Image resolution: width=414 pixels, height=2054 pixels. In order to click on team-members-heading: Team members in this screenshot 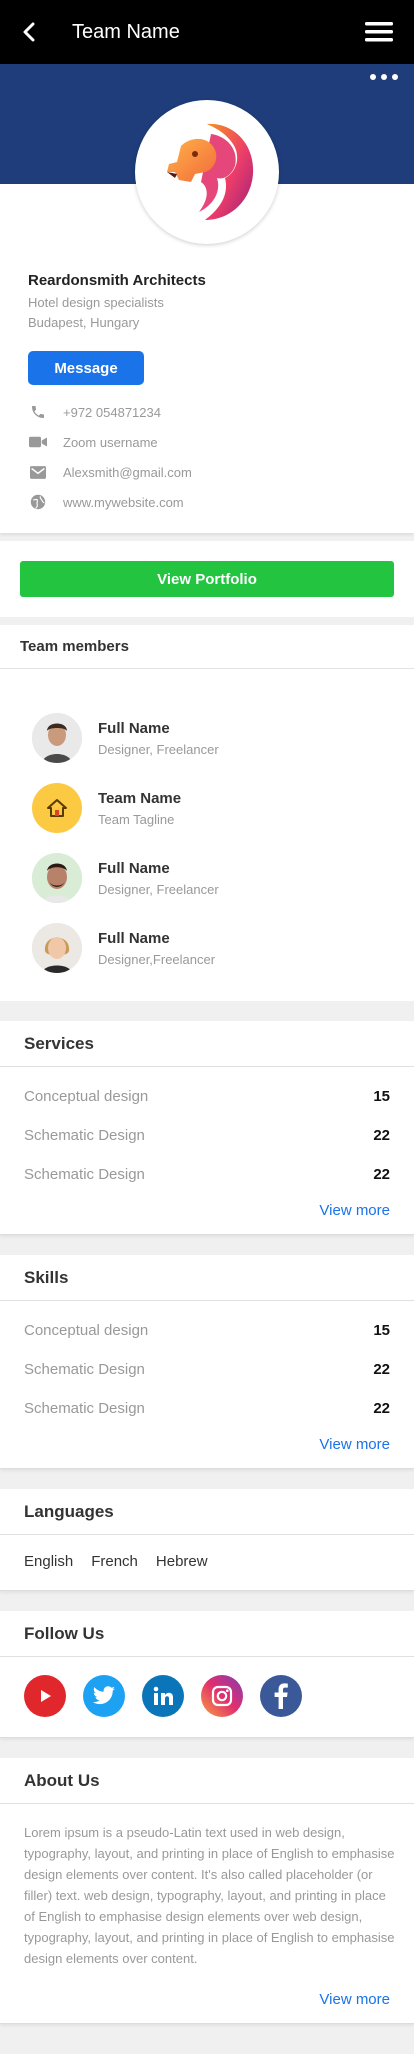, I will do `click(207, 647)`.